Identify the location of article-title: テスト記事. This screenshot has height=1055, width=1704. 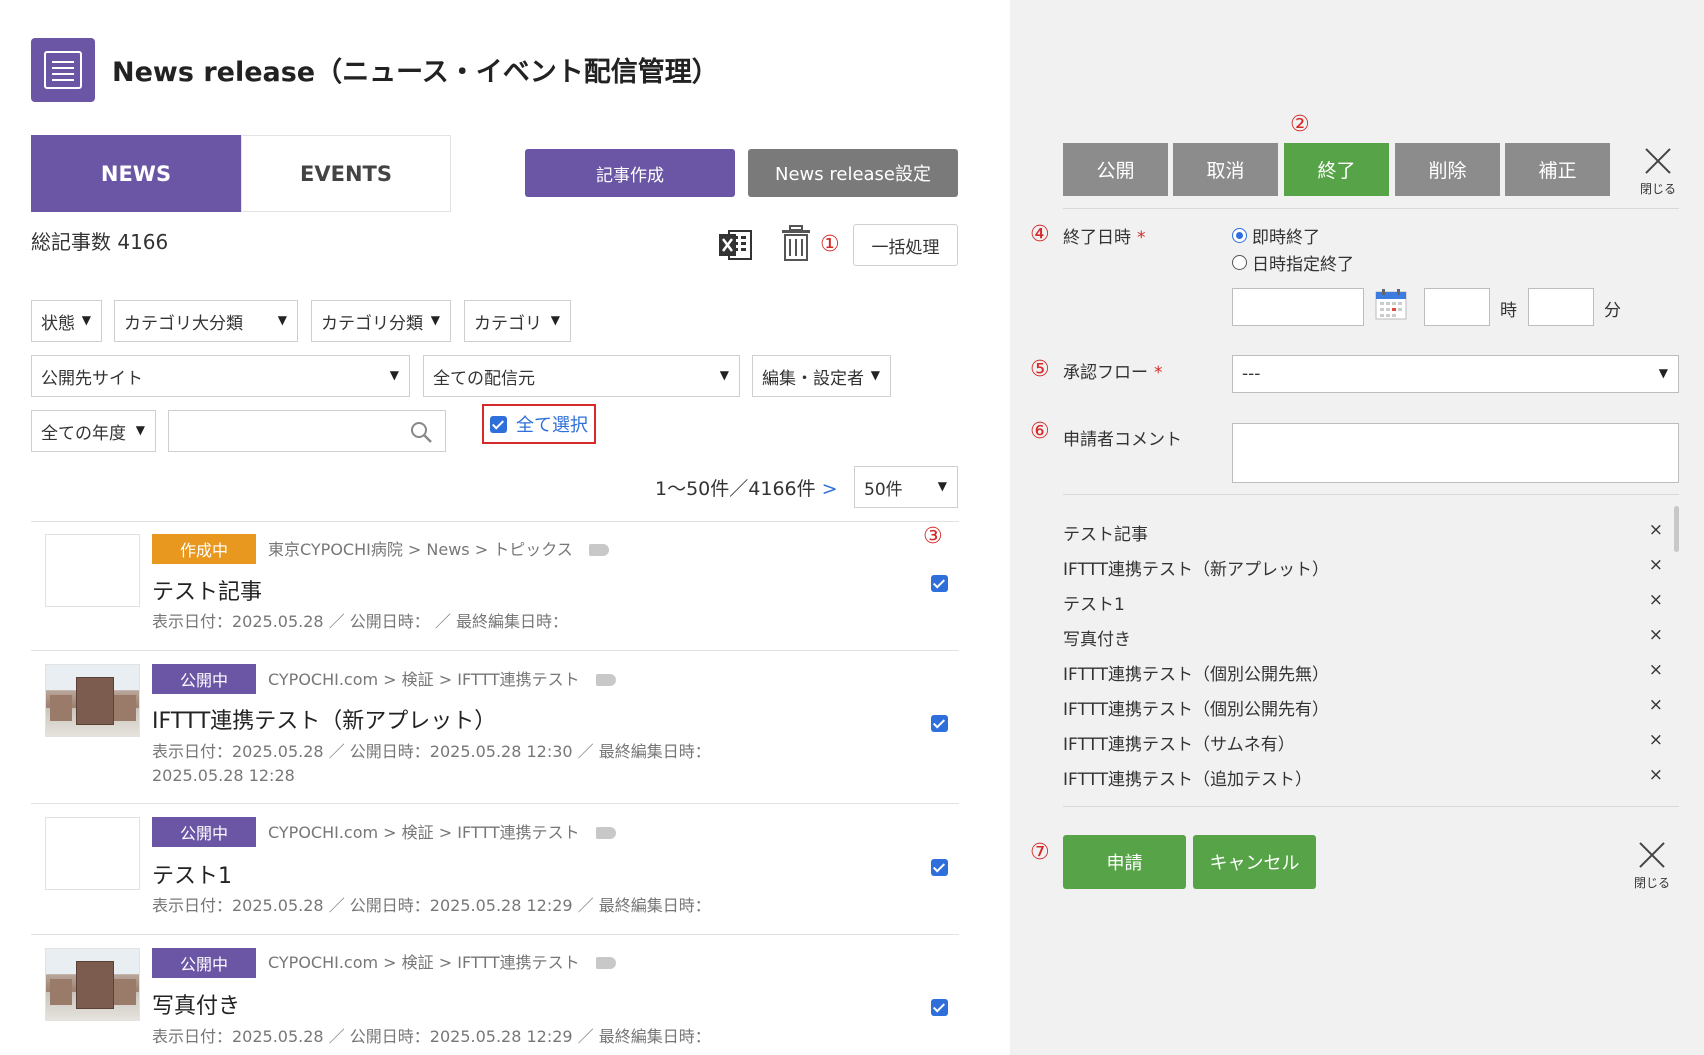
(207, 590).